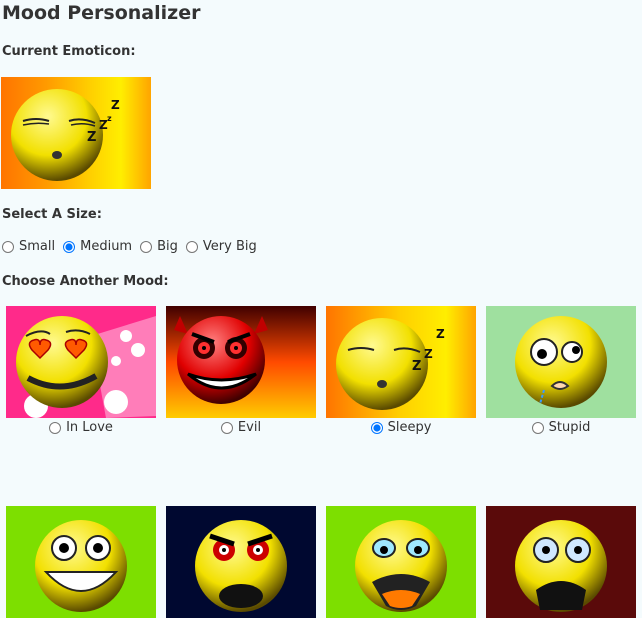  Describe the element at coordinates (561, 362) in the screenshot. I see `stupid-face-icon` at that location.